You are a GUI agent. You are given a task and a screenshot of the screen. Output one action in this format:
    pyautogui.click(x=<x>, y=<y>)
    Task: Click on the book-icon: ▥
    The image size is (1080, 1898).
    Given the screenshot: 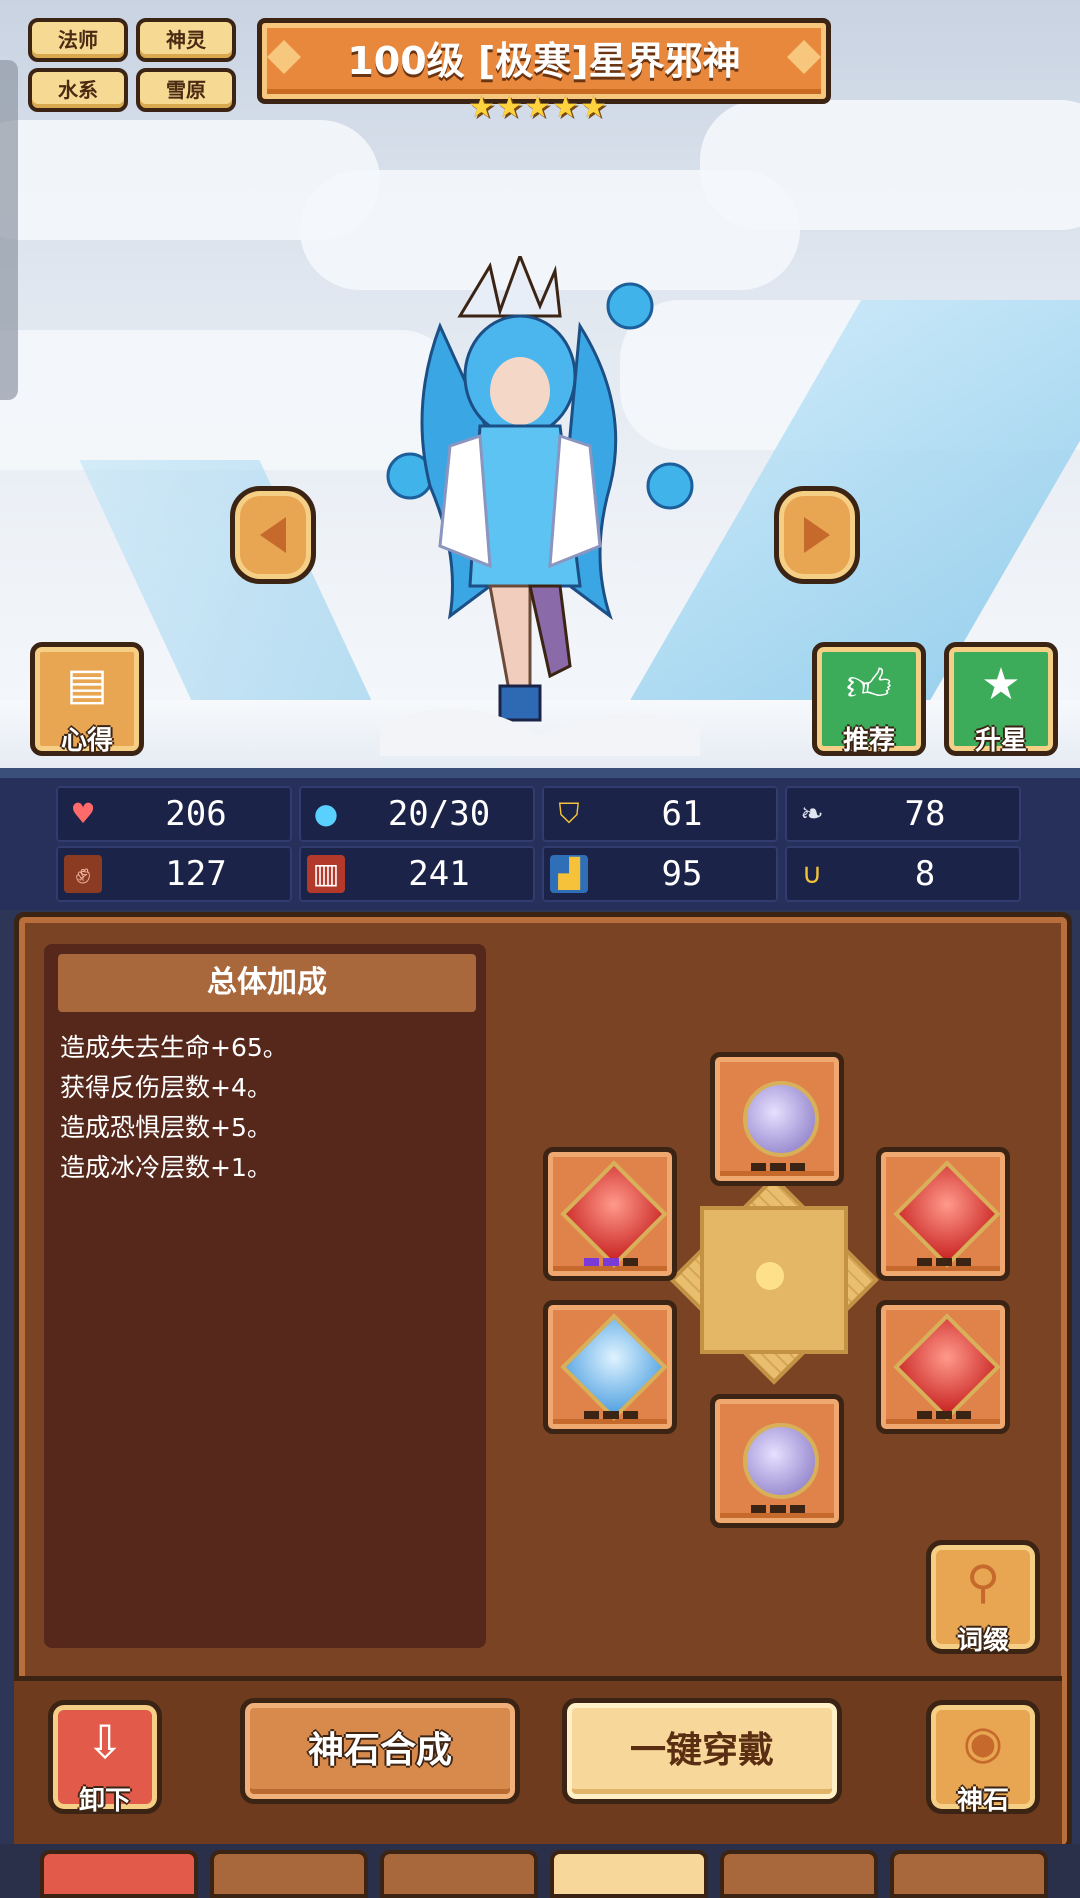 What is the action you would take?
    pyautogui.click(x=326, y=874)
    